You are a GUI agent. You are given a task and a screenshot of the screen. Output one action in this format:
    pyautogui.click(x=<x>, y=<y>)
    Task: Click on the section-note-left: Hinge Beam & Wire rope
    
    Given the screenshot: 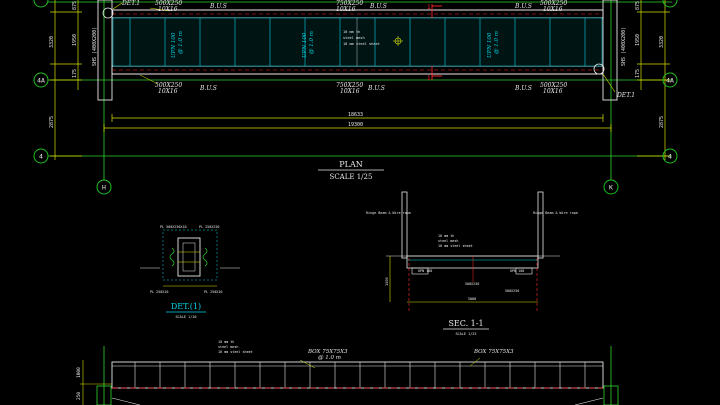 What is the action you would take?
    pyautogui.click(x=388, y=213)
    